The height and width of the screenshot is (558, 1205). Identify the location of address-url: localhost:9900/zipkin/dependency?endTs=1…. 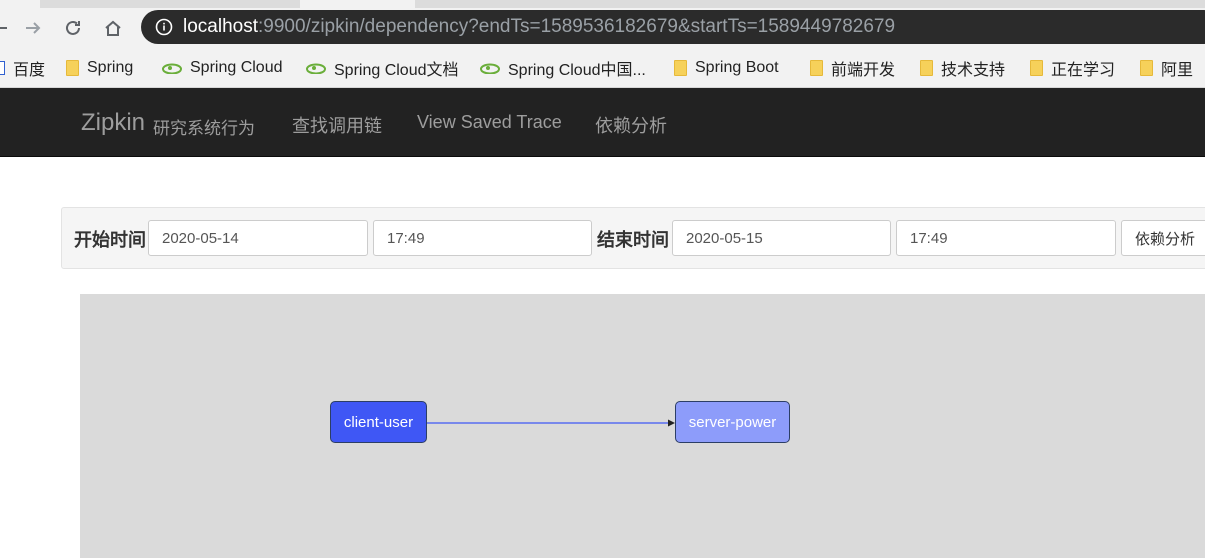
(539, 27).